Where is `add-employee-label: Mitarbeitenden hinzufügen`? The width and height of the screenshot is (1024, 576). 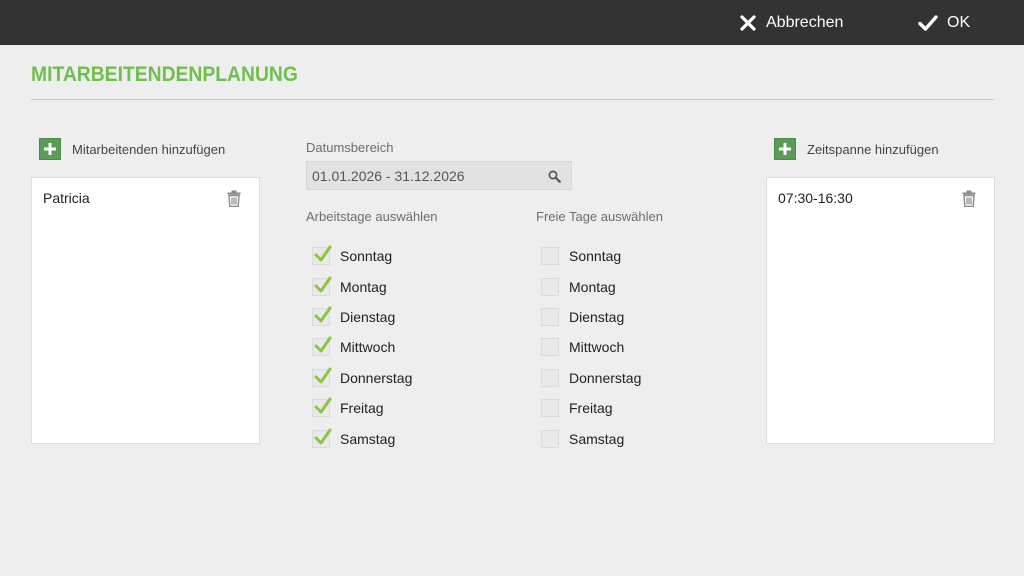
add-employee-label: Mitarbeitenden hinzufügen is located at coordinates (149, 149).